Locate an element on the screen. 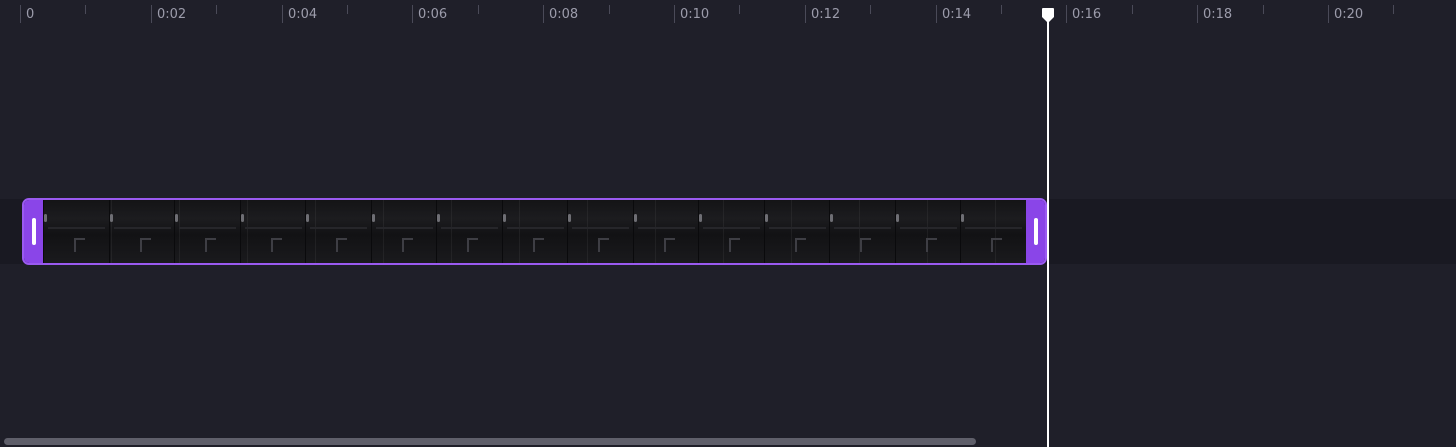 The height and width of the screenshot is (447, 1456). ruler-time-label: 0:20 is located at coordinates (1349, 14).